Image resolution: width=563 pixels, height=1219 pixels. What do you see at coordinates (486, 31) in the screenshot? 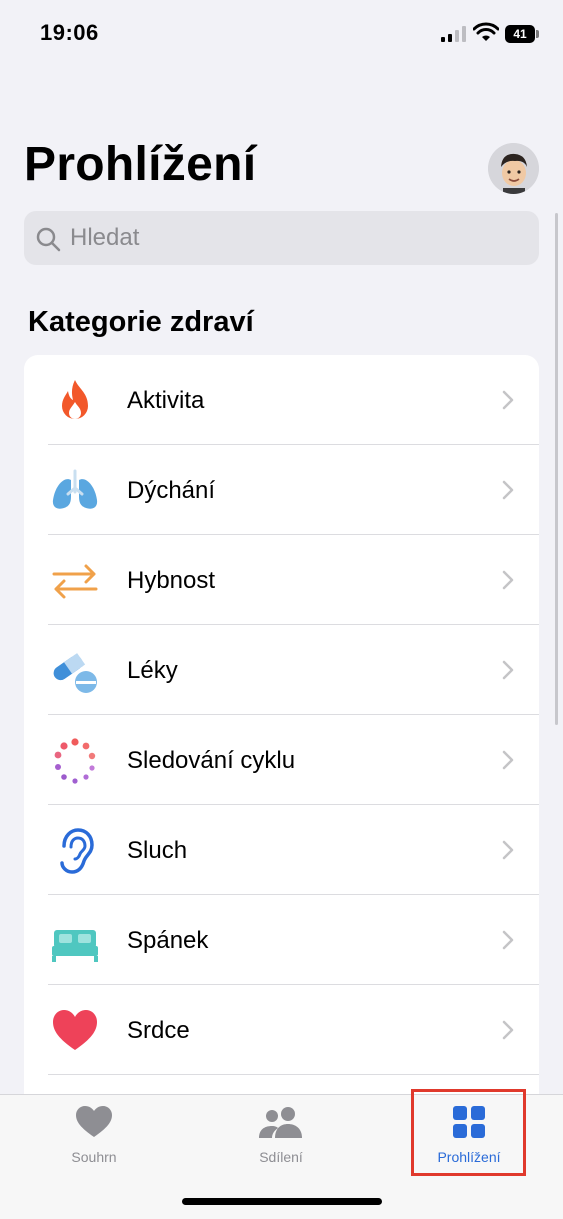
I see `wifi-icon` at bounding box center [486, 31].